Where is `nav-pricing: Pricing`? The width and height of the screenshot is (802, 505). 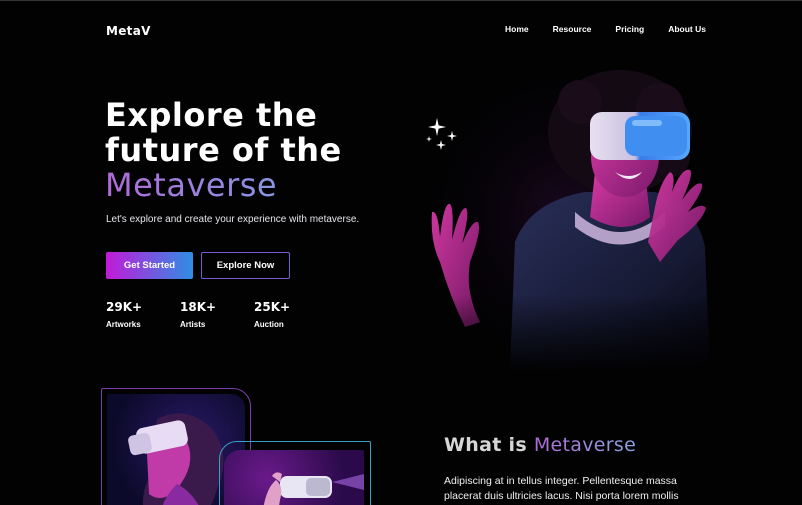
nav-pricing: Pricing is located at coordinates (629, 29).